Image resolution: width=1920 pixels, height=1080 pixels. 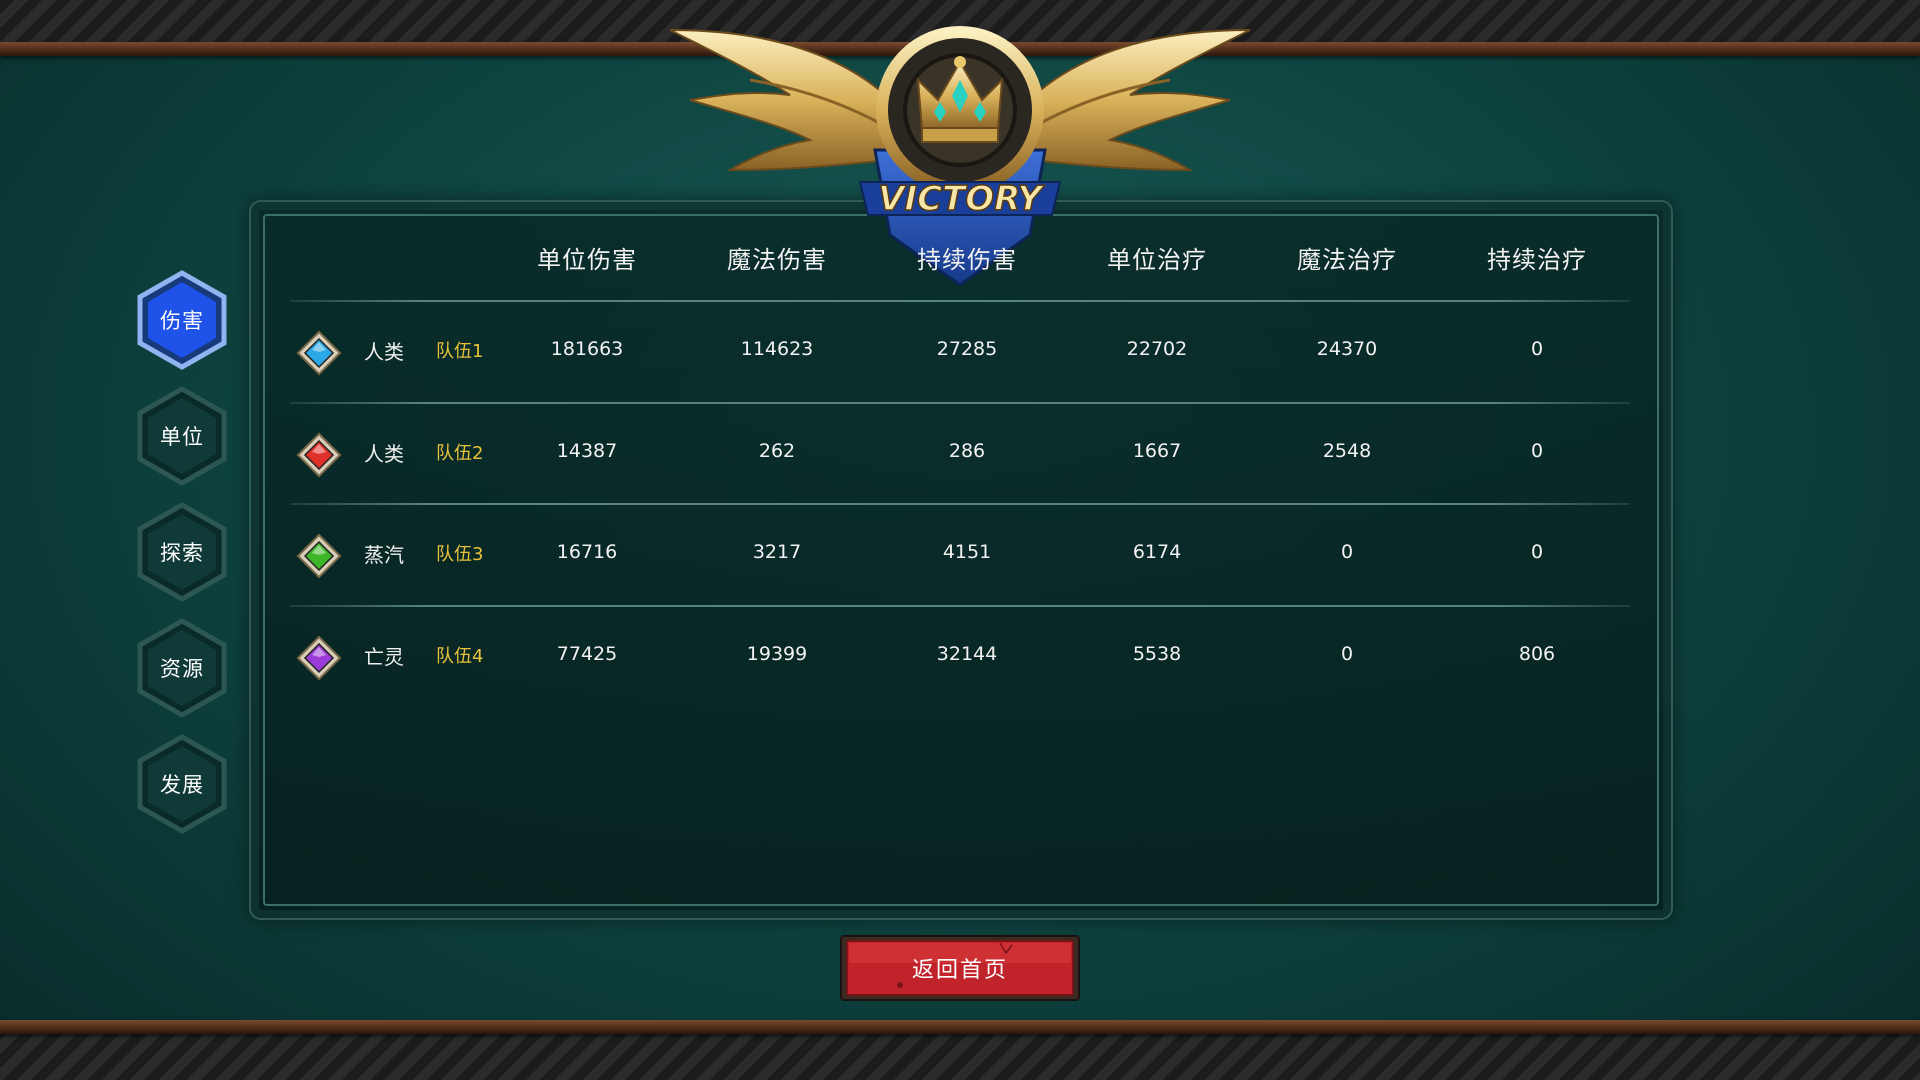 I want to click on side-nav-label: 探索, so click(x=182, y=553).